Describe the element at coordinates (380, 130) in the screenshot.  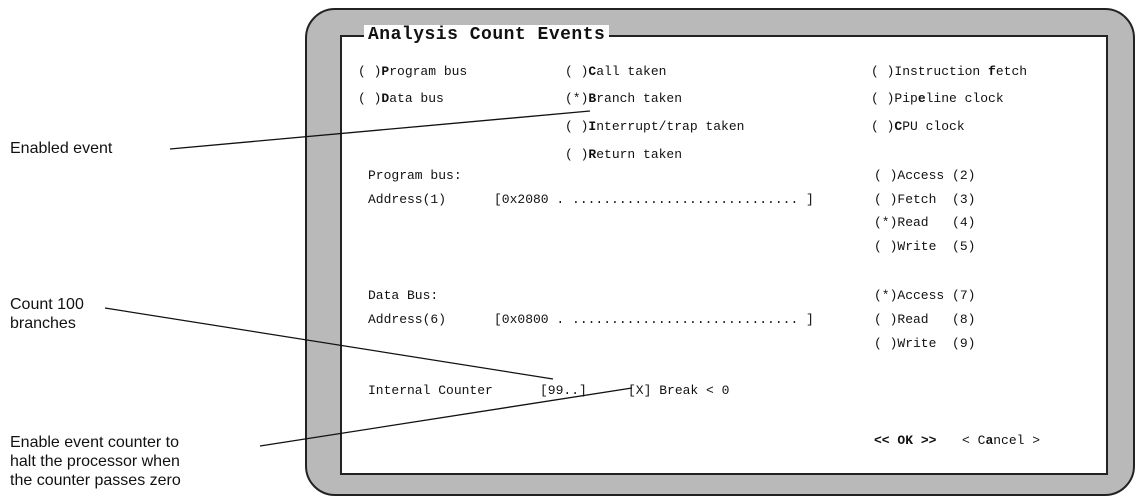
I see `leader-enabled-event` at that location.